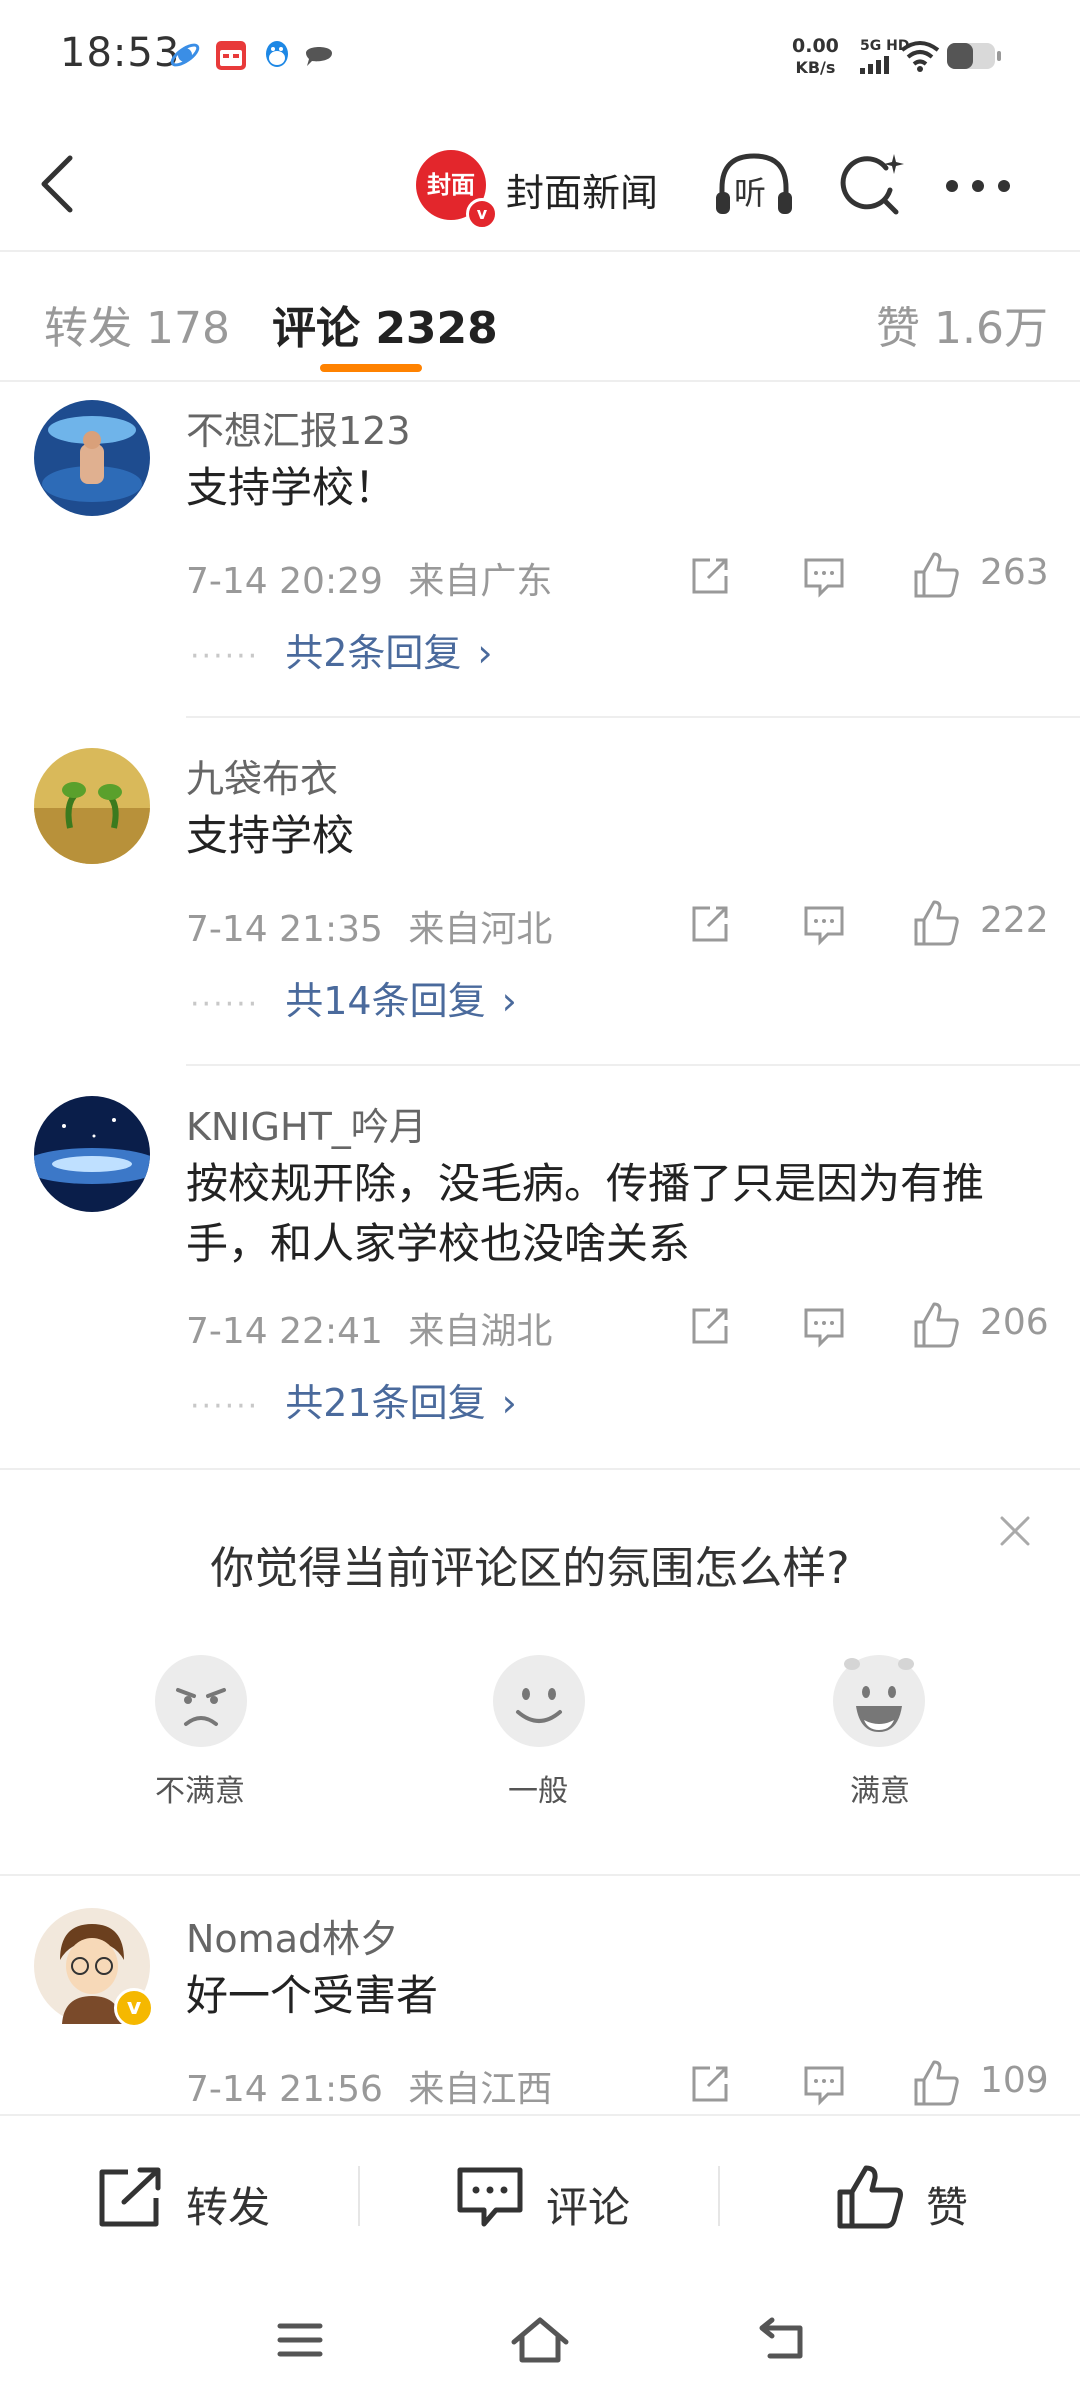 The width and height of the screenshot is (1080, 2400). I want to click on battery-icon, so click(974, 56).